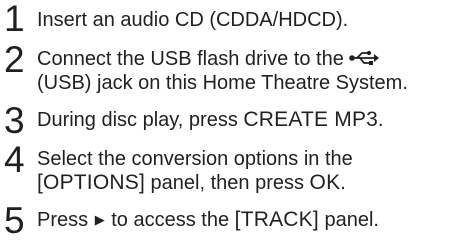  Describe the element at coordinates (227, 183) in the screenshot. I see `step-line-text: panel, then press` at that location.